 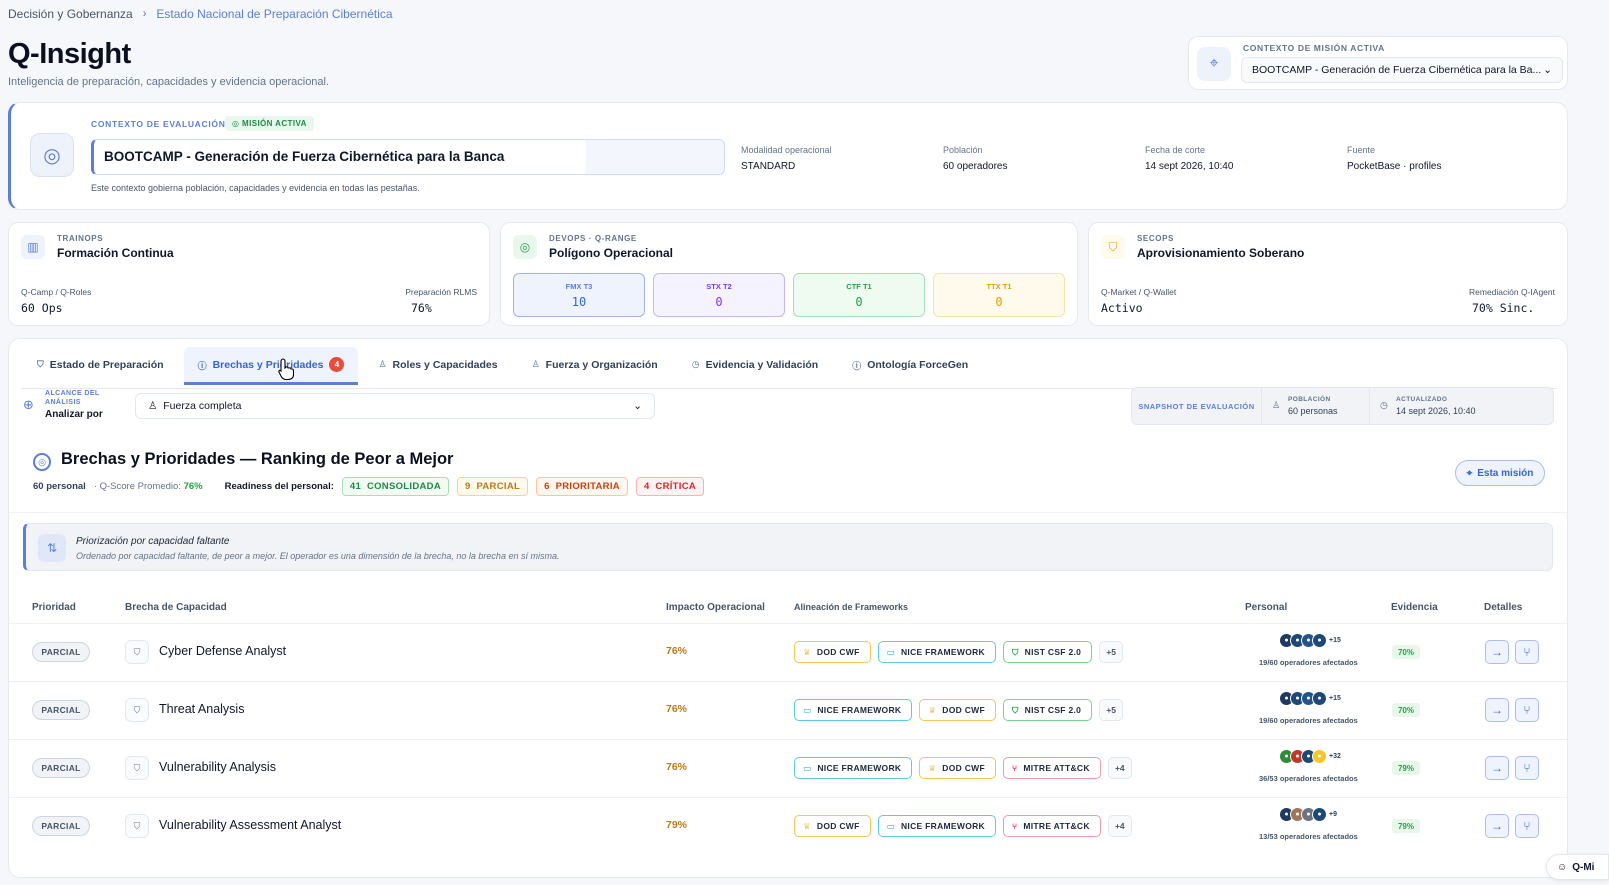 I want to click on tab-brechas-prioridades: ⓘ Brechas y Prioridades 4, so click(x=271, y=366).